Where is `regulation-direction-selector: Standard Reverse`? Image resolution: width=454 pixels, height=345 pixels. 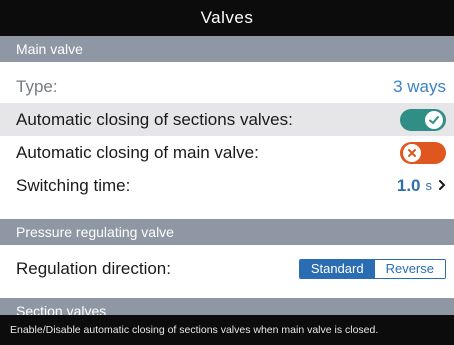
regulation-direction-selector: Standard Reverse is located at coordinates (372, 268).